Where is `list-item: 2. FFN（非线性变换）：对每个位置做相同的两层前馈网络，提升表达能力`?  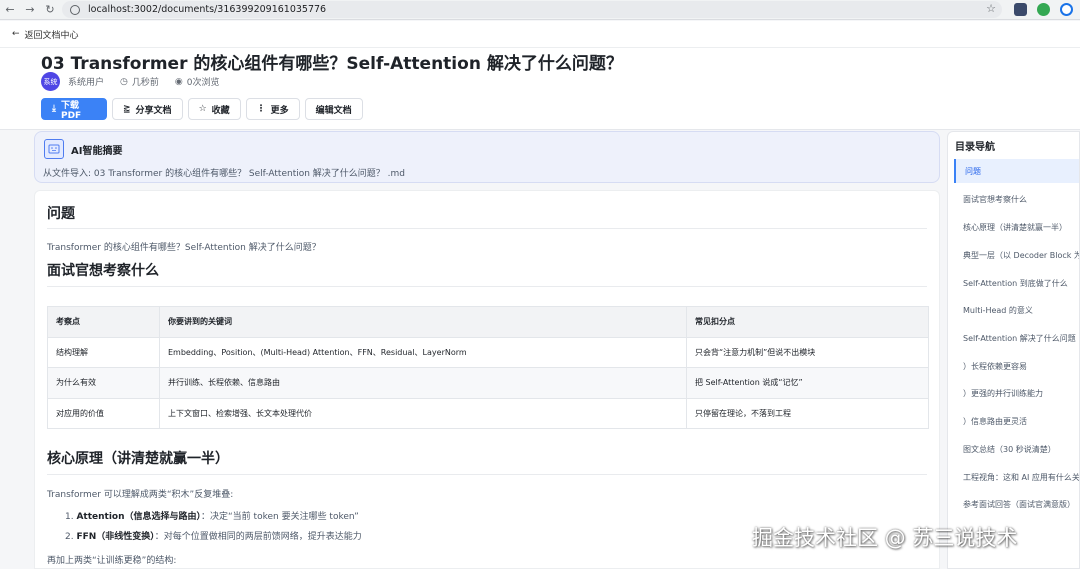
list-item: 2. FFN（非线性变换）：对每个位置做相同的两层前馈网络，提升表达能力 is located at coordinates (213, 537).